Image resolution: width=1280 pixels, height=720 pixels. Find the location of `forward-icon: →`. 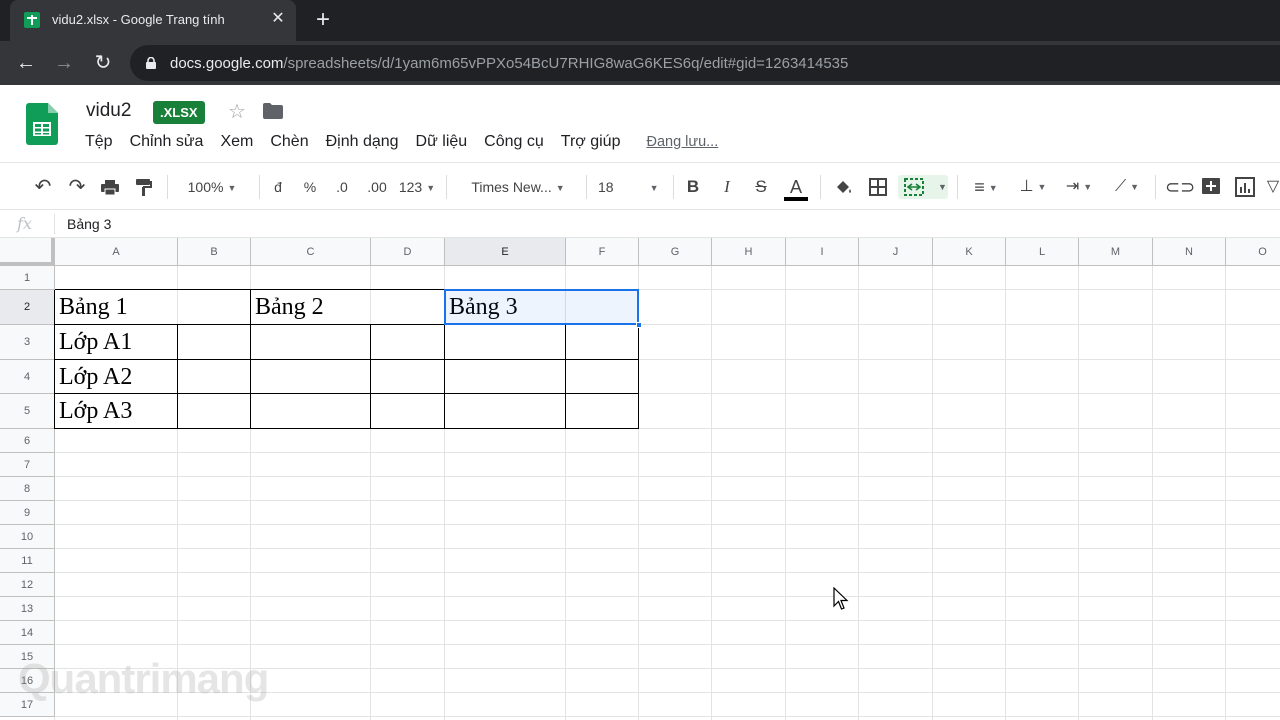

forward-icon: → is located at coordinates (64, 63).